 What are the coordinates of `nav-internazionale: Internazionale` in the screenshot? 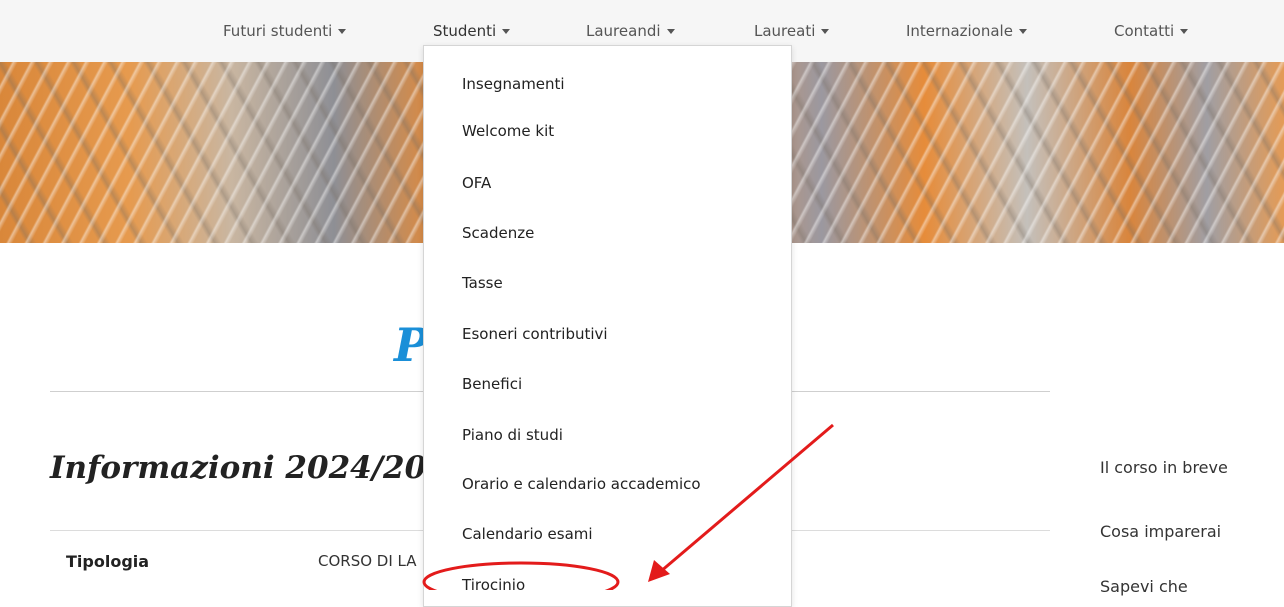 It's located at (966, 31).